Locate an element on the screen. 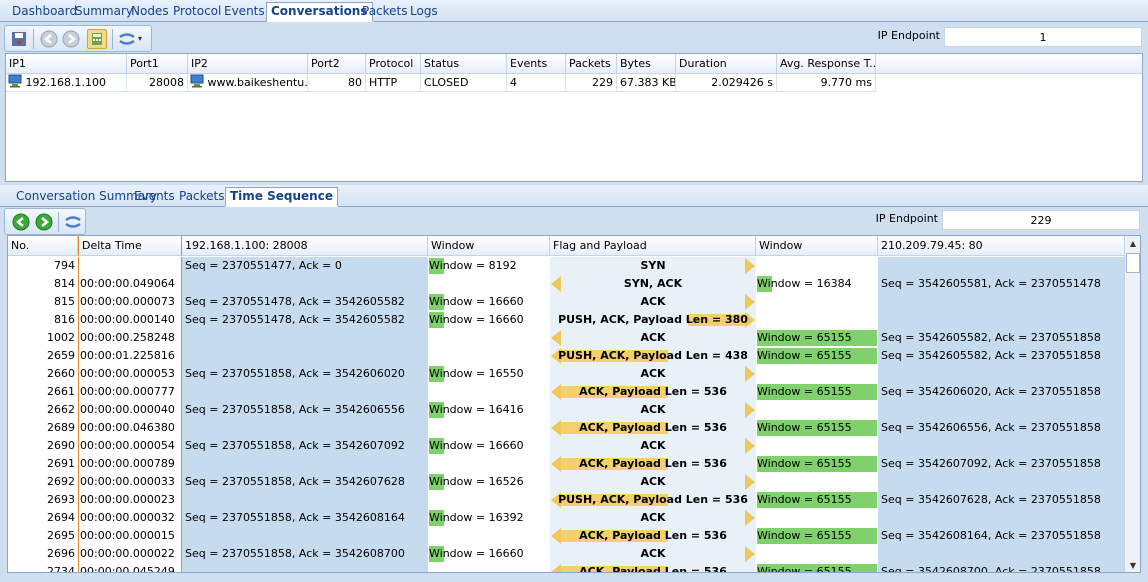 This screenshot has width=1148, height=582. column-header-ip2: IP2 is located at coordinates (248, 64).